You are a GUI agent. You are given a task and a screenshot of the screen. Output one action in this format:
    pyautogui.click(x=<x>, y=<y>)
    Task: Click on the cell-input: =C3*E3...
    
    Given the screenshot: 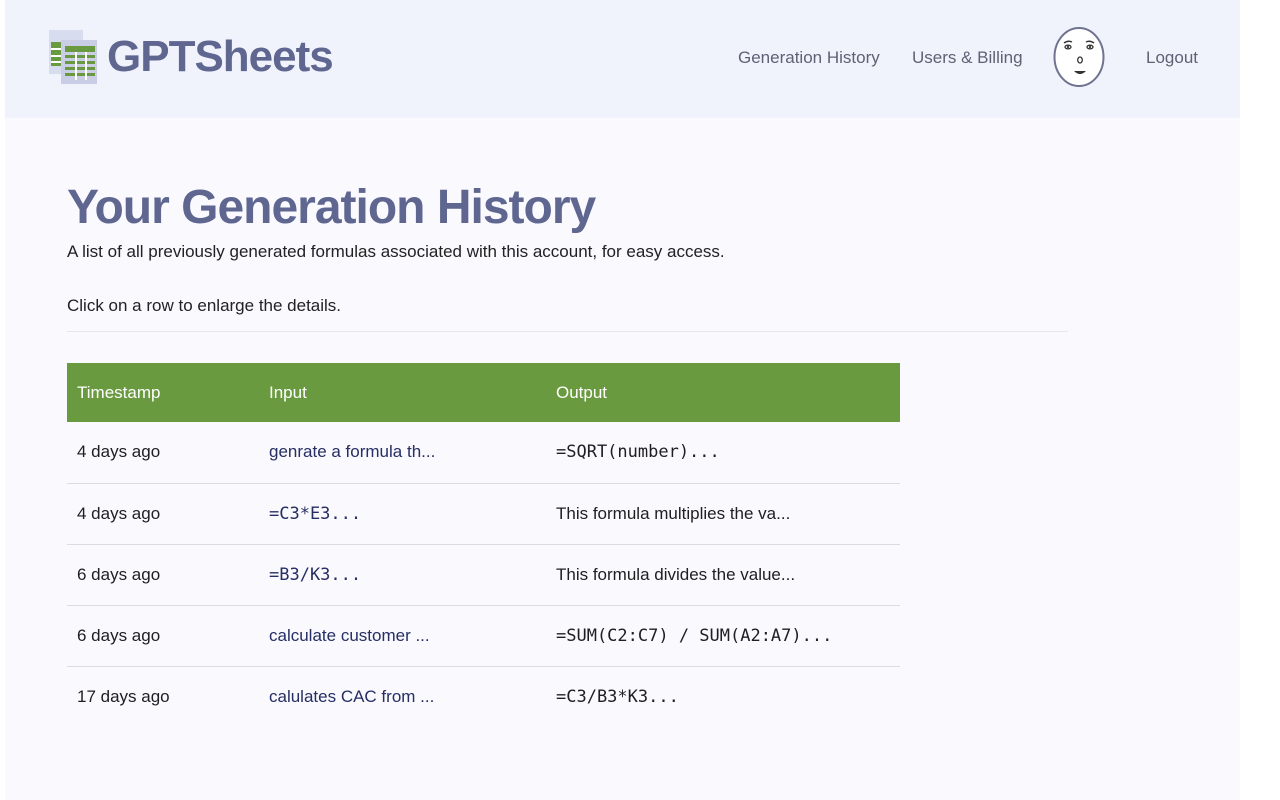 What is the action you would take?
    pyautogui.click(x=315, y=513)
    